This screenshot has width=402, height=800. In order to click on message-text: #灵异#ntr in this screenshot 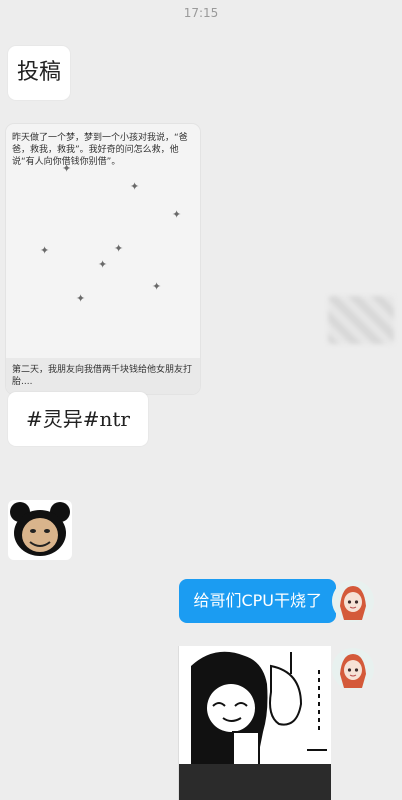, I will do `click(78, 419)`.